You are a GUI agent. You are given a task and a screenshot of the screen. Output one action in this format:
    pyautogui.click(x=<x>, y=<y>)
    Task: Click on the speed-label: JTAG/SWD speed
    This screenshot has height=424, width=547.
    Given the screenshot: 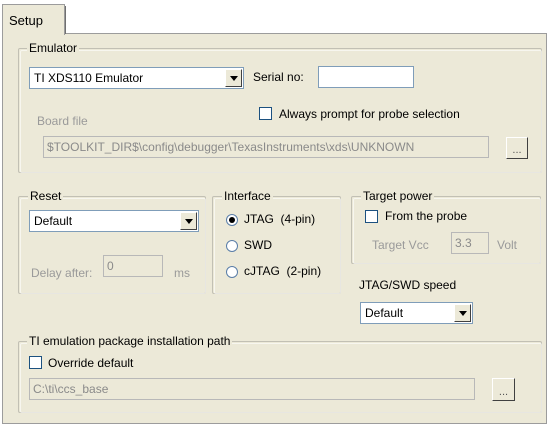 What is the action you would take?
    pyautogui.click(x=408, y=285)
    